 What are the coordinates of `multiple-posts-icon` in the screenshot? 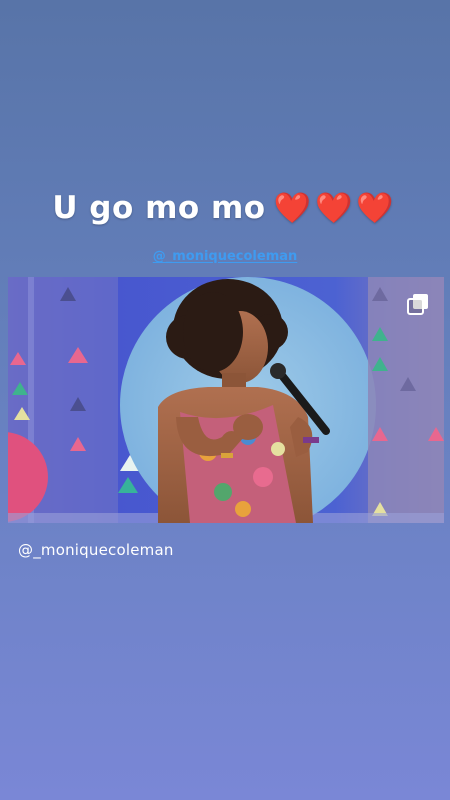 It's located at (417, 304).